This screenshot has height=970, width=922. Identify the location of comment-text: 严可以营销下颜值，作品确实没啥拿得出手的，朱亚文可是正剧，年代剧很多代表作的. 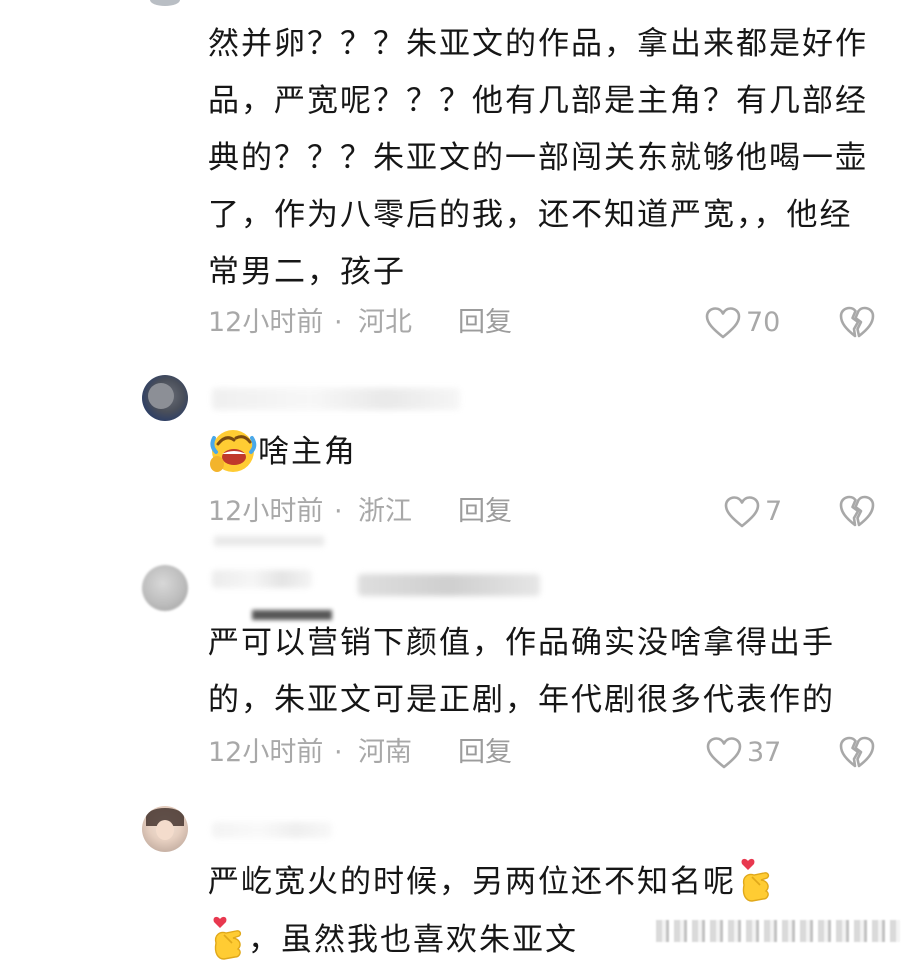
(521, 671).